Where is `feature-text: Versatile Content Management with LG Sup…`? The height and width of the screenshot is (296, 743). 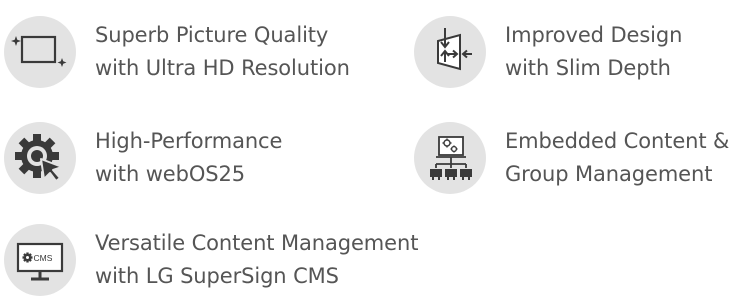 feature-text: Versatile Content Management with LG Sup… is located at coordinates (256, 260).